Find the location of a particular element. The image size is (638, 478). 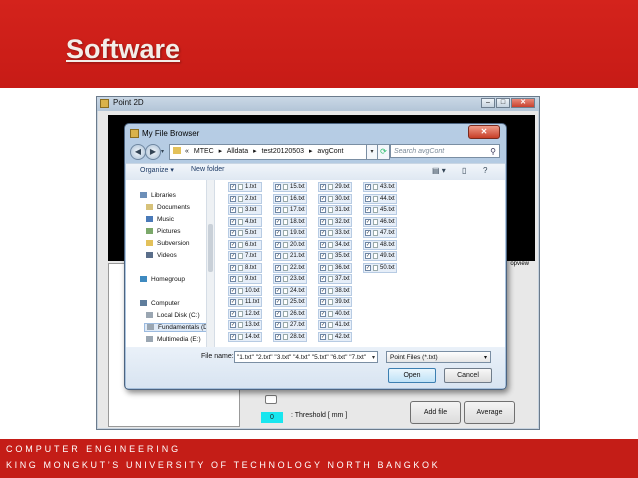

file-item: ✓ 2.txt is located at coordinates (245, 198).